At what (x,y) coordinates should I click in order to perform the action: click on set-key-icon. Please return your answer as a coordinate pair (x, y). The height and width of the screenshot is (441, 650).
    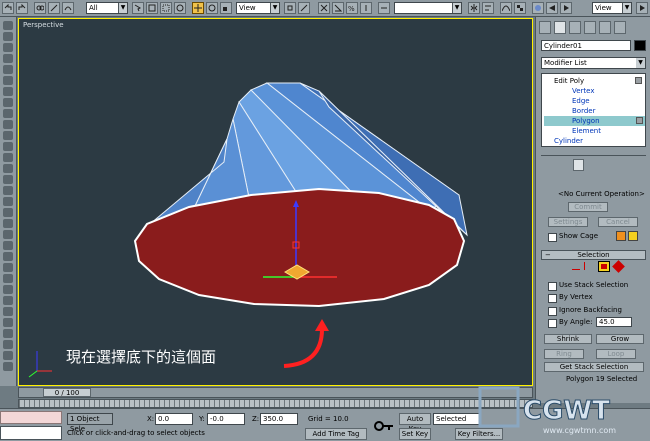
    Looking at the image, I should click on (384, 426).